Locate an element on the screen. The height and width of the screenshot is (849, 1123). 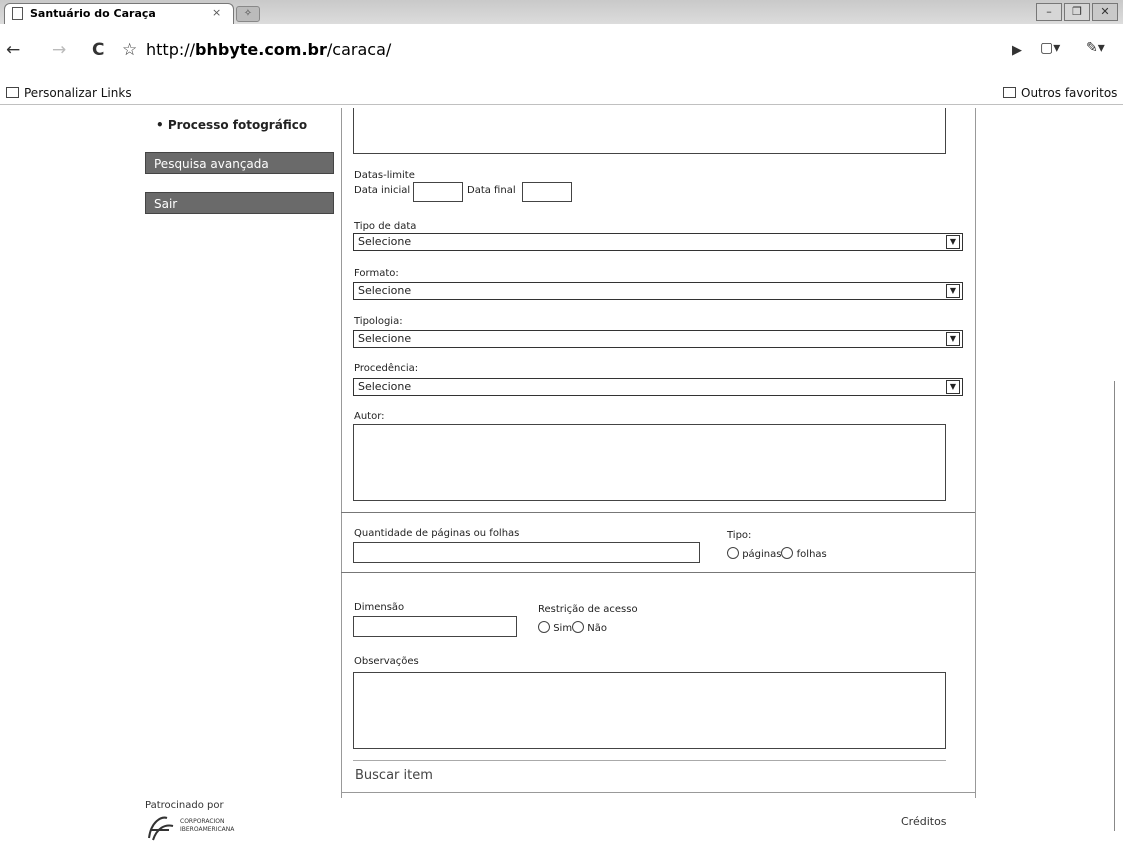
tab-title: Santuário do Caraça is located at coordinates (93, 13).